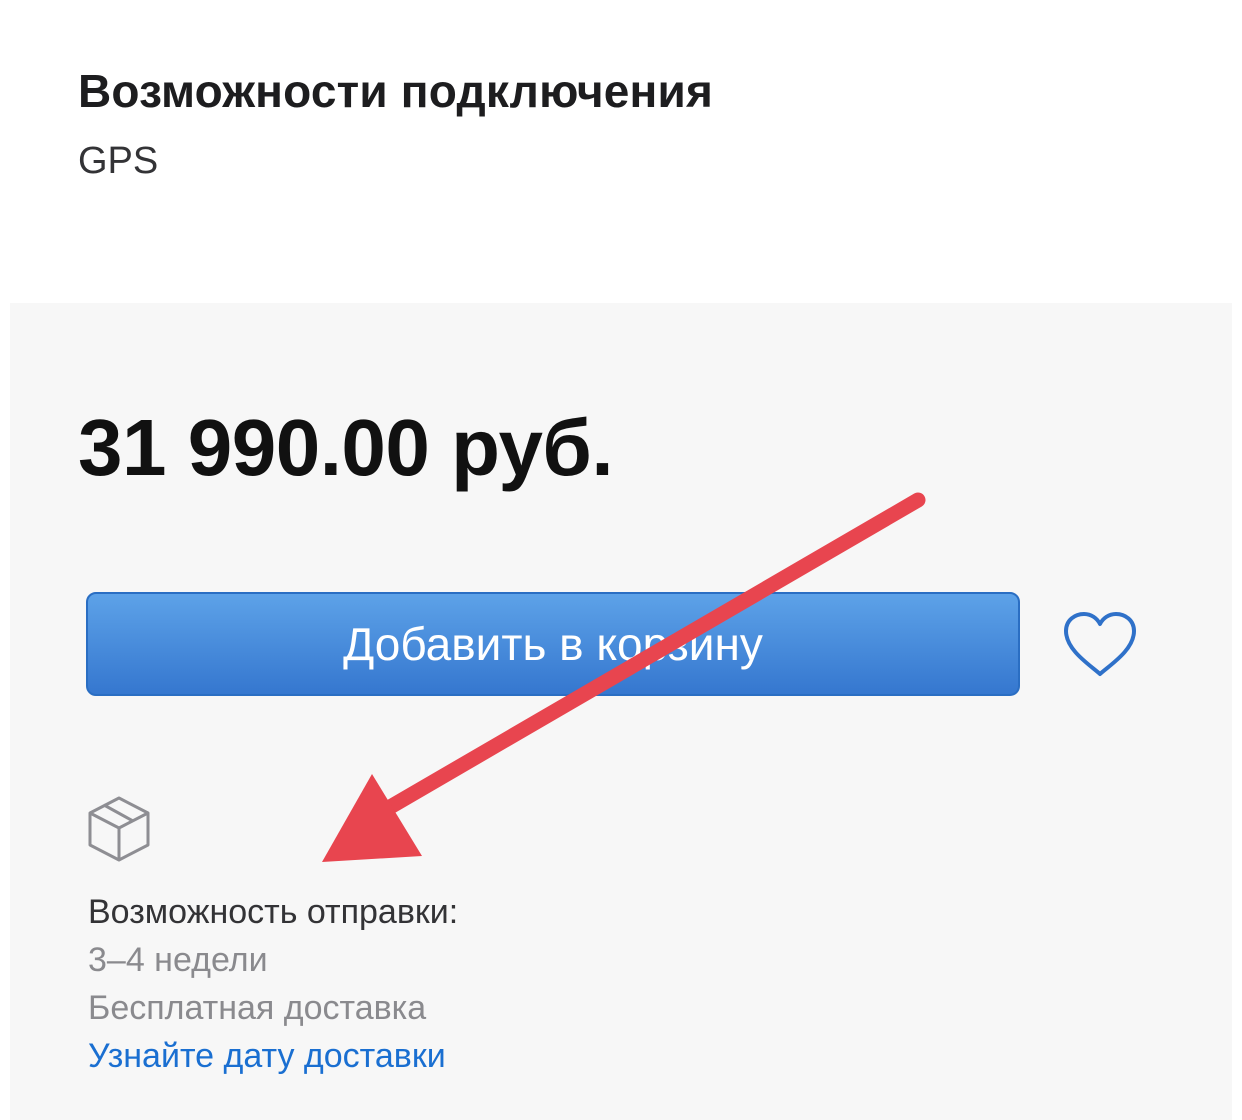 This screenshot has width=1242, height=1120. What do you see at coordinates (346, 447) in the screenshot?
I see `product-price: 31 990.00 руб.` at bounding box center [346, 447].